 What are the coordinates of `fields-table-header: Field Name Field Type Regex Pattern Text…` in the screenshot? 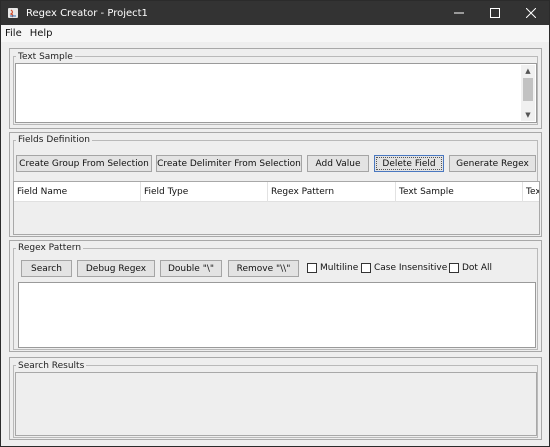 It's located at (276, 192).